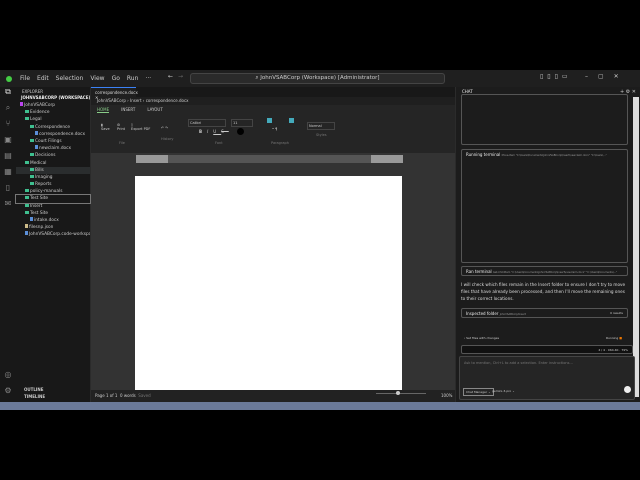 The width and height of the screenshot is (640, 480). I want to click on list-buttons: • ¶, so click(274, 129).